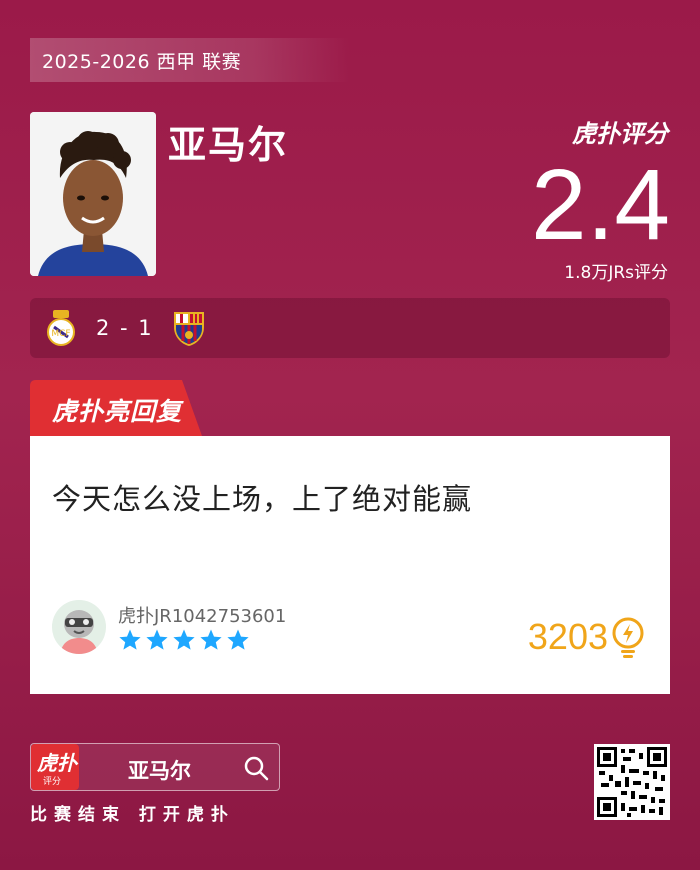 The image size is (700, 870). I want to click on hupu-app-icon: 虎扑 评分, so click(55, 767).